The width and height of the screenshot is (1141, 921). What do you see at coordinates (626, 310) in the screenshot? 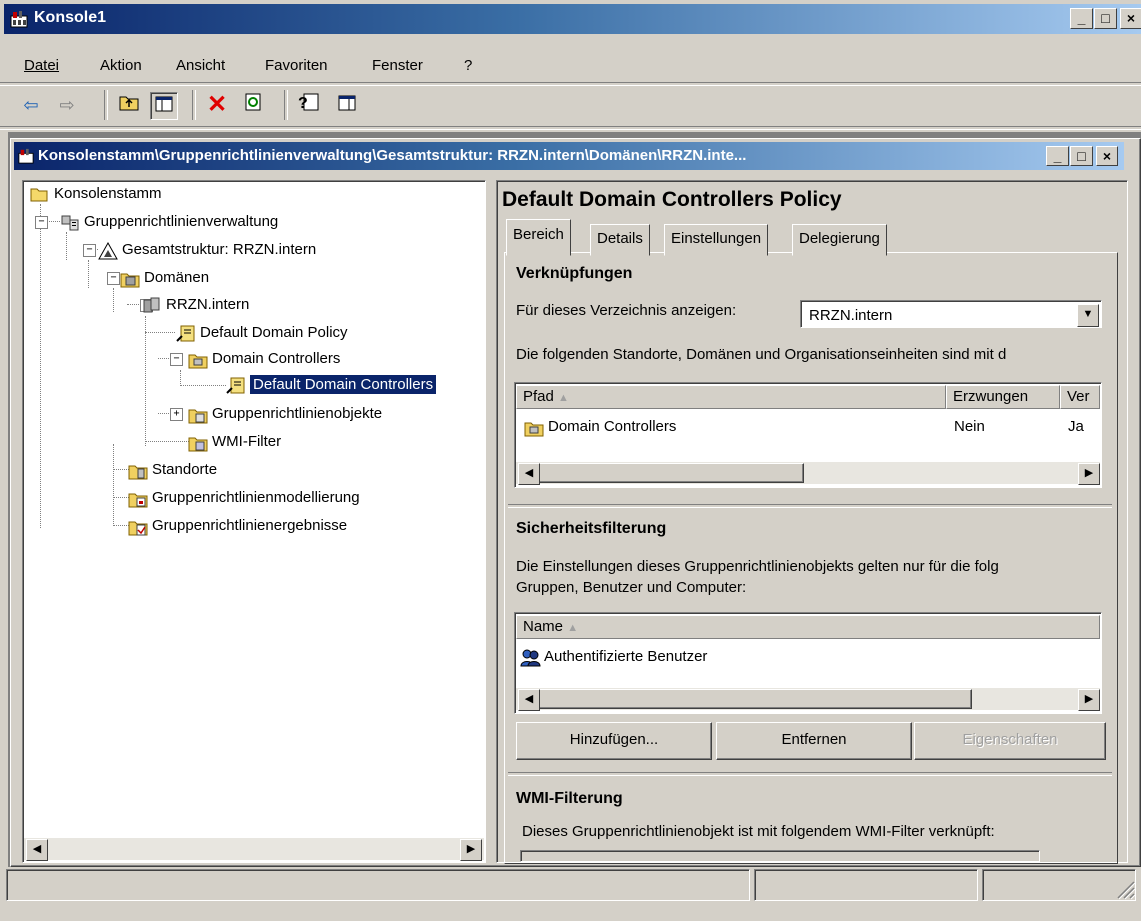
I see `show-for-label: Für dieses Verzeichnis anzeigen:` at bounding box center [626, 310].